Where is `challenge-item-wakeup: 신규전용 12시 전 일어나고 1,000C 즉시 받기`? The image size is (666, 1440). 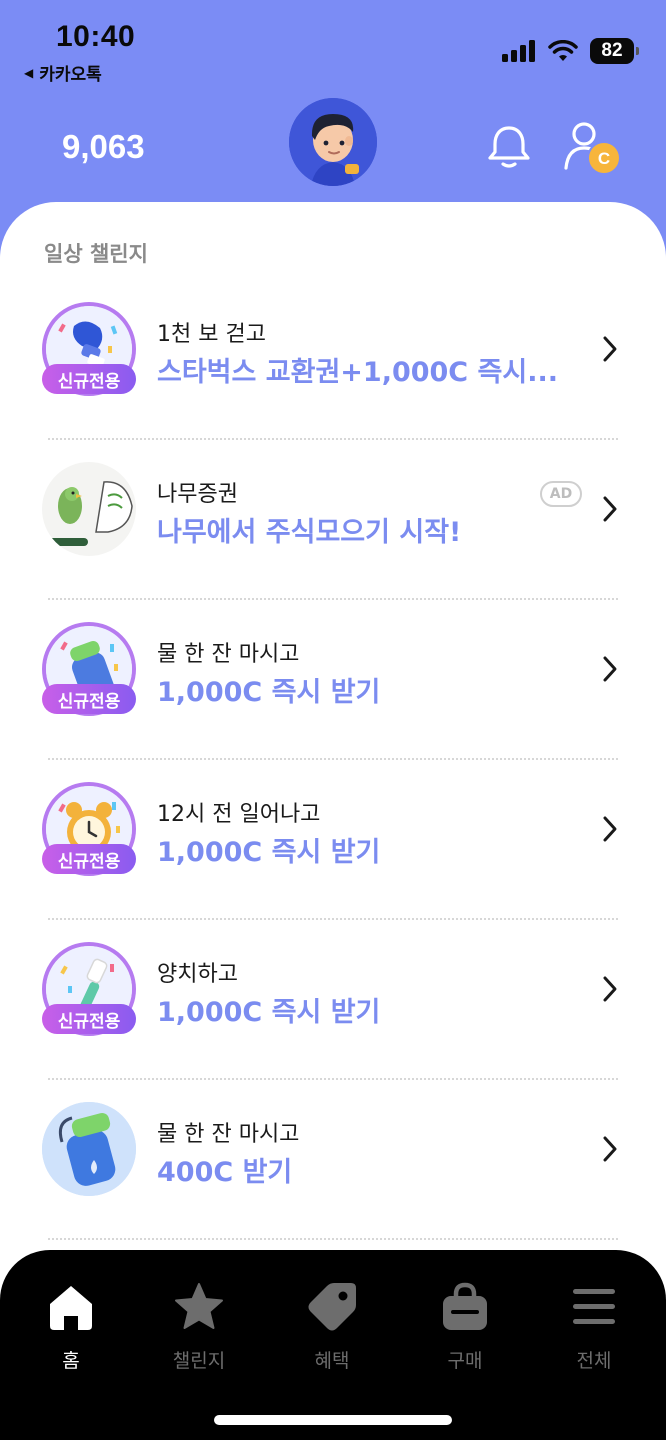
challenge-item-wakeup: 신규전용 12시 전 일어나고 1,000C 즉시 받기 is located at coordinates (333, 840).